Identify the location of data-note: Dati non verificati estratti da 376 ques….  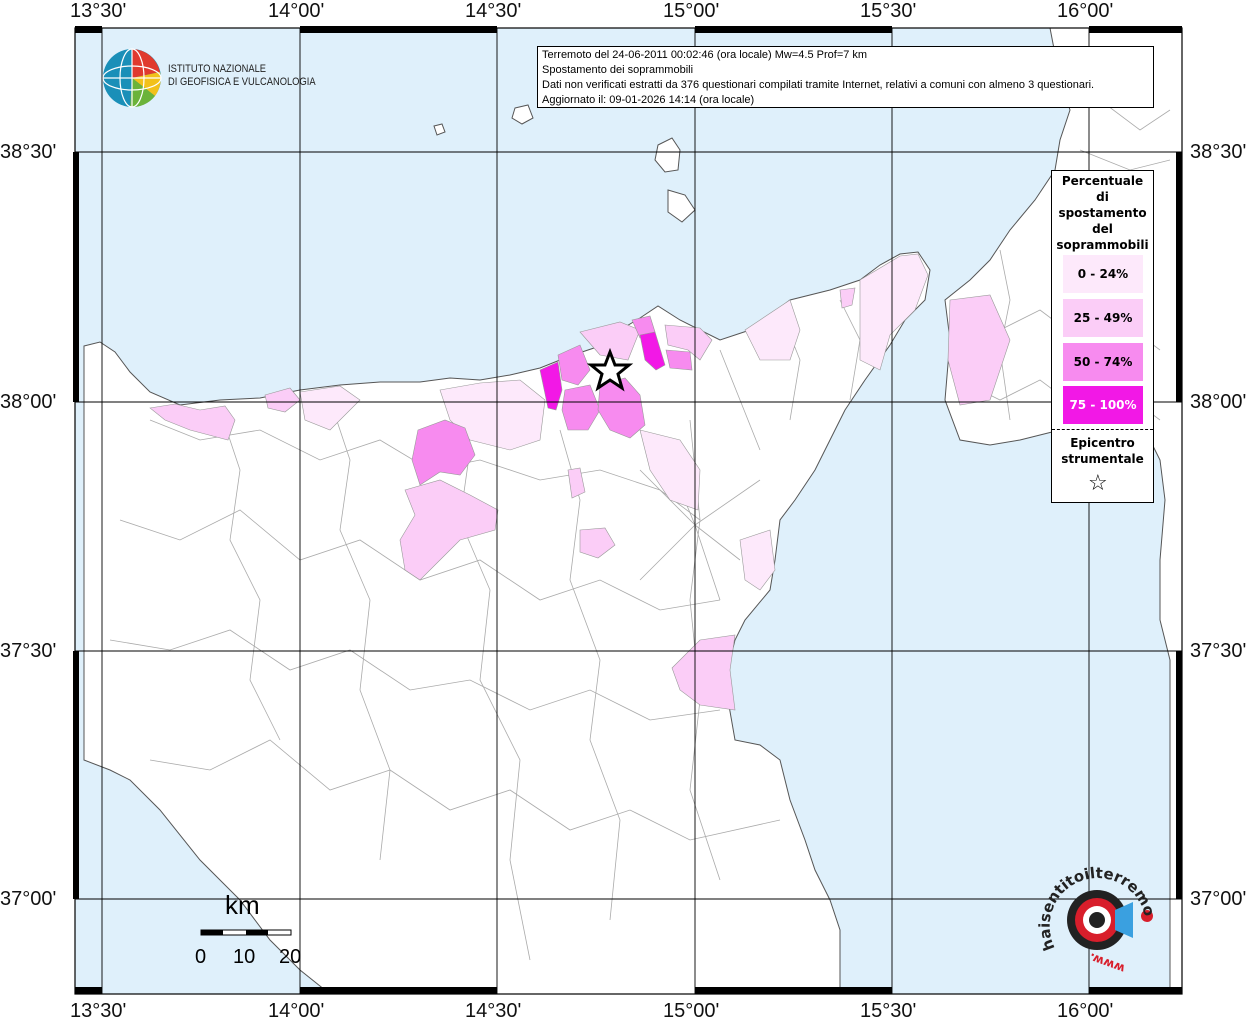
(818, 85).